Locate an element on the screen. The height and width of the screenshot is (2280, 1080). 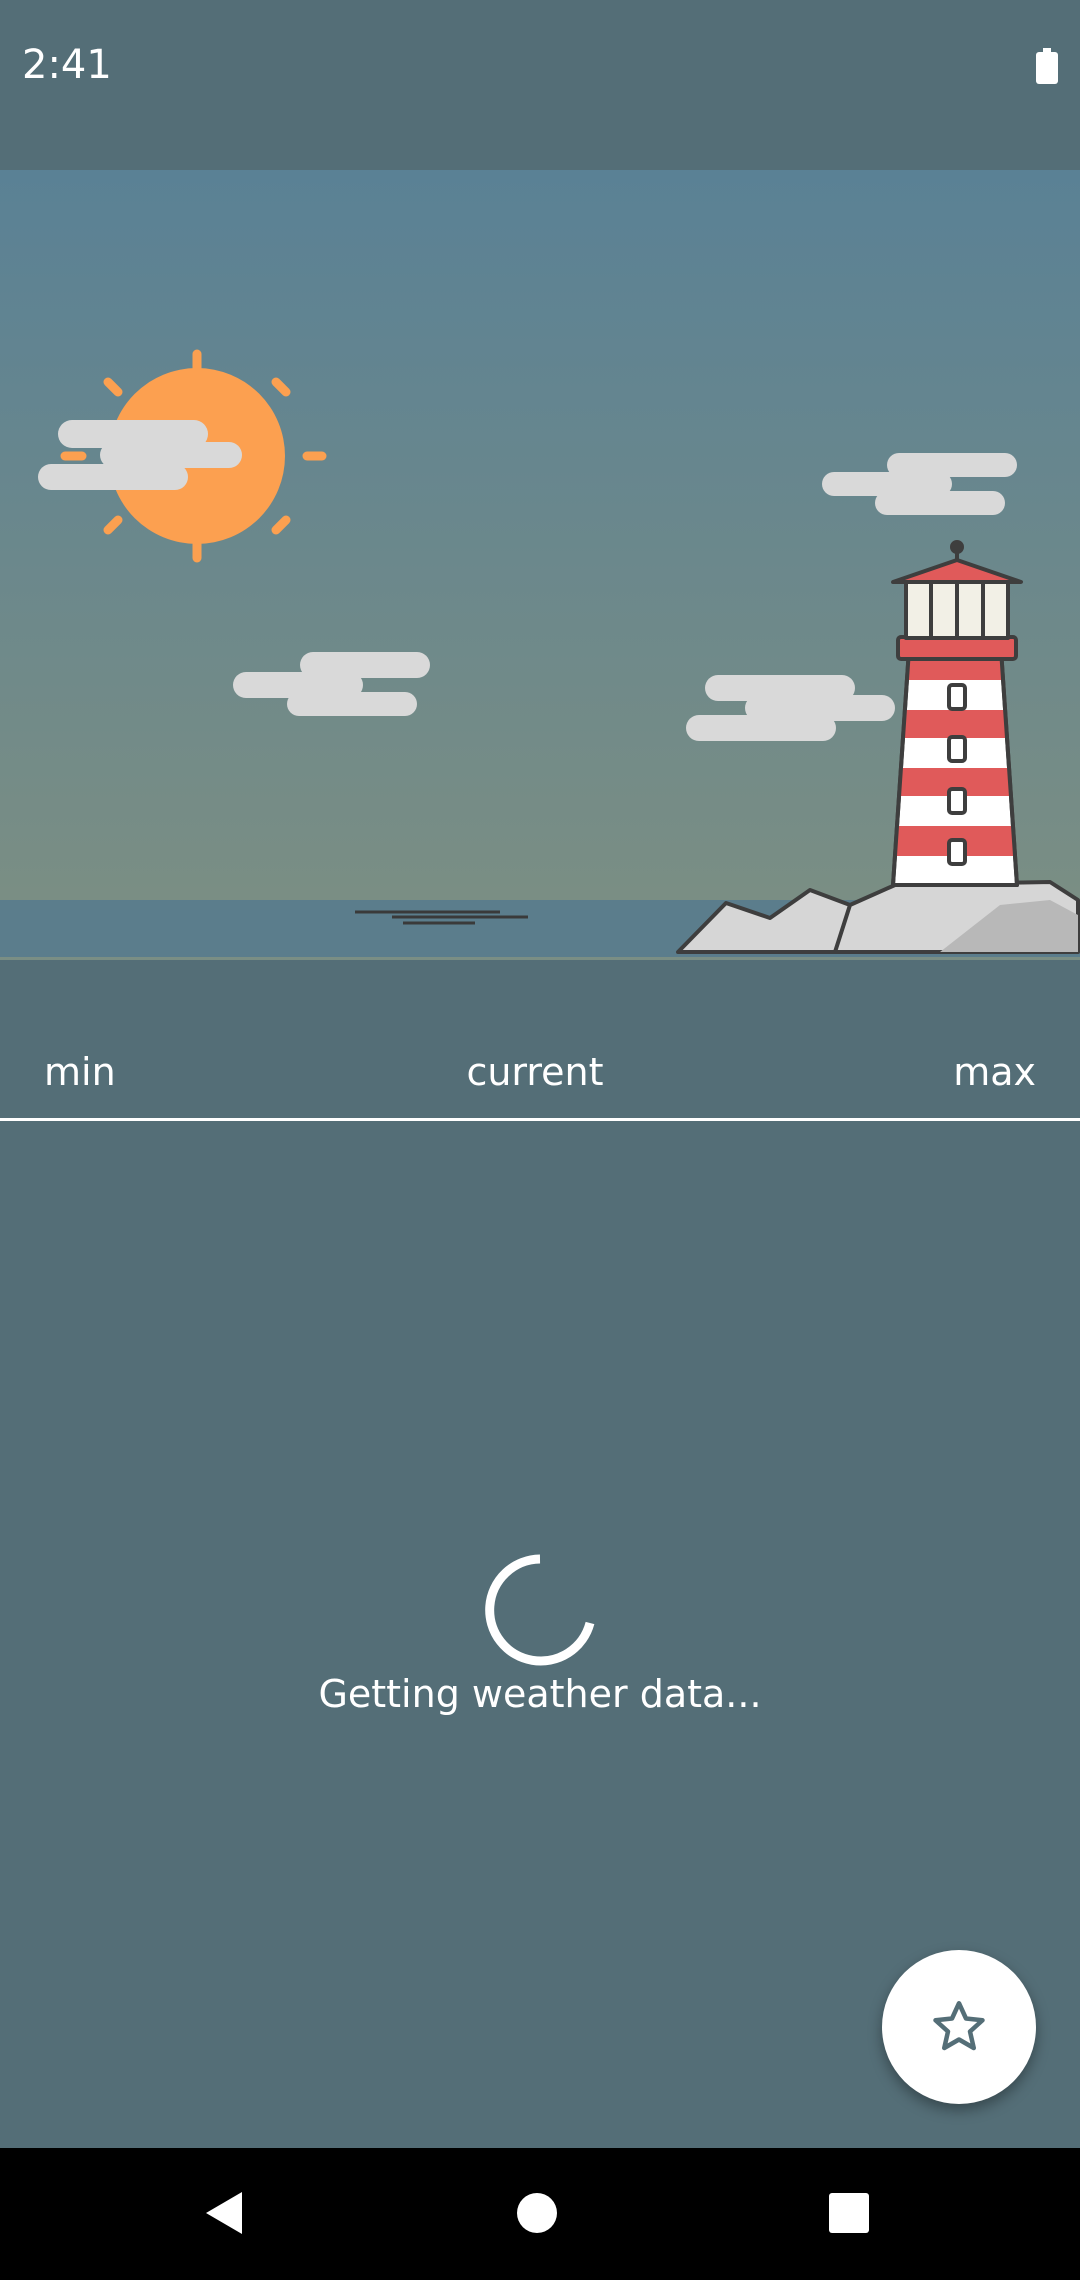
recents-square-icon is located at coordinates (849, 2213).